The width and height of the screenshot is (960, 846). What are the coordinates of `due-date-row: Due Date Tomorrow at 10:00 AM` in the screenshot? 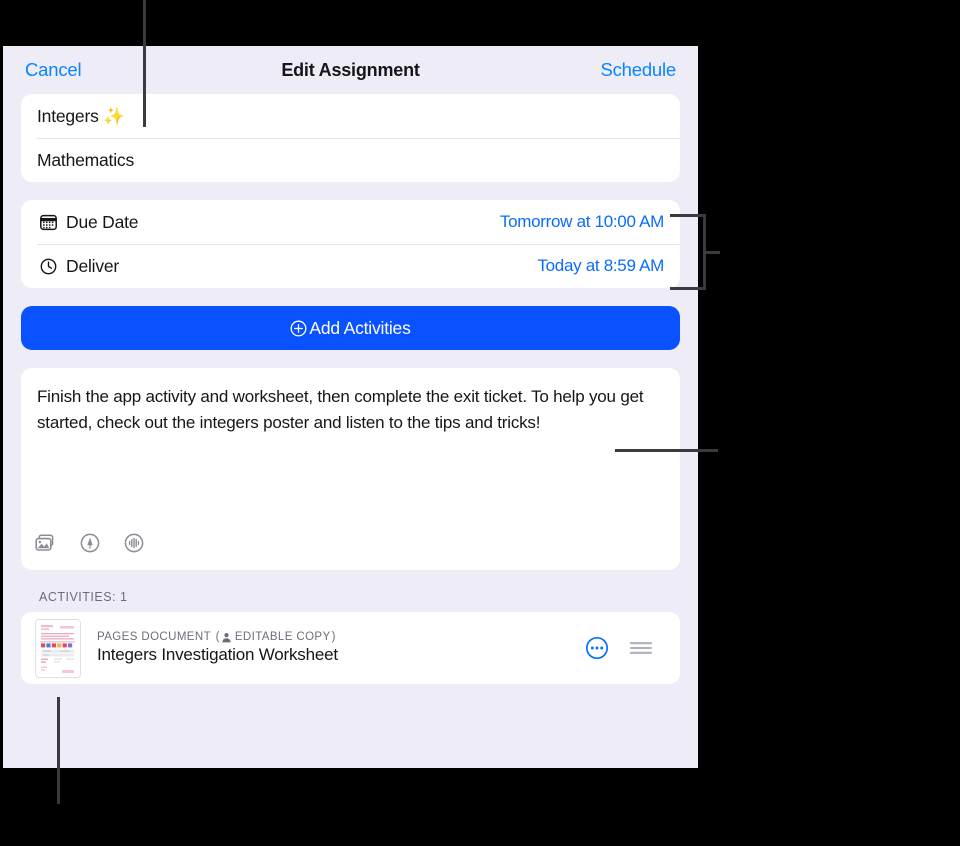 It's located at (350, 222).